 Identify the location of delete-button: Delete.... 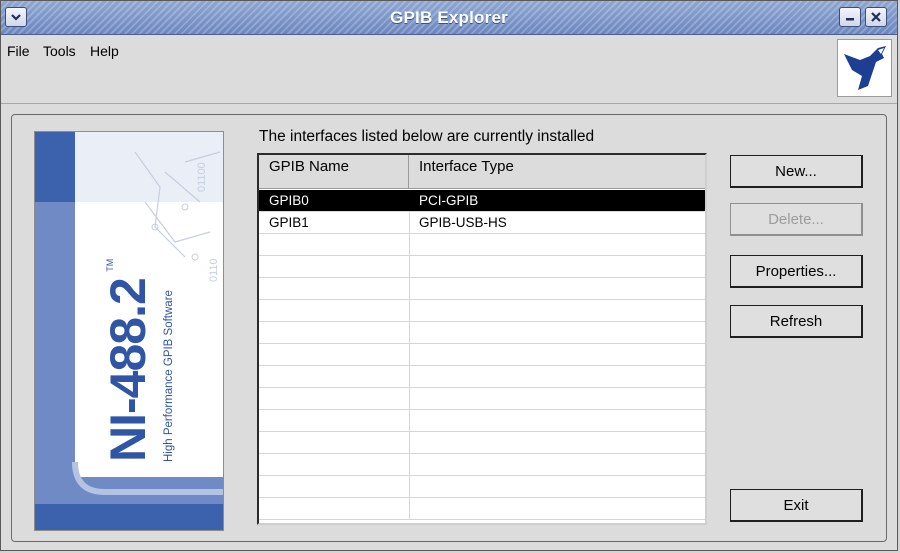
(796, 219).